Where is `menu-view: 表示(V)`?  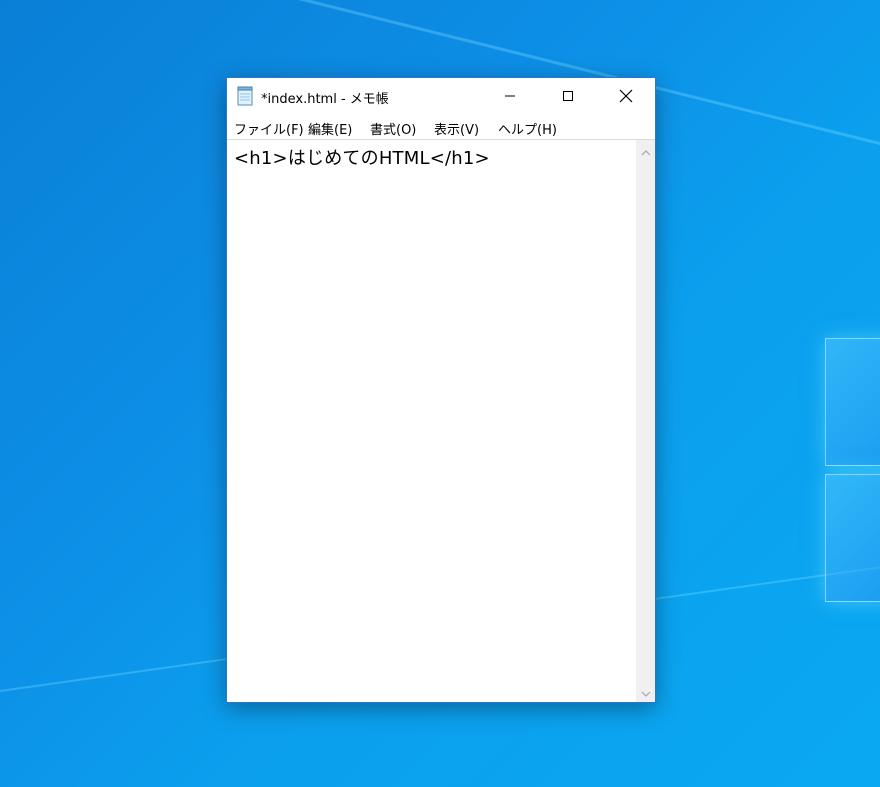
menu-view: 表示(V) is located at coordinates (456, 128).